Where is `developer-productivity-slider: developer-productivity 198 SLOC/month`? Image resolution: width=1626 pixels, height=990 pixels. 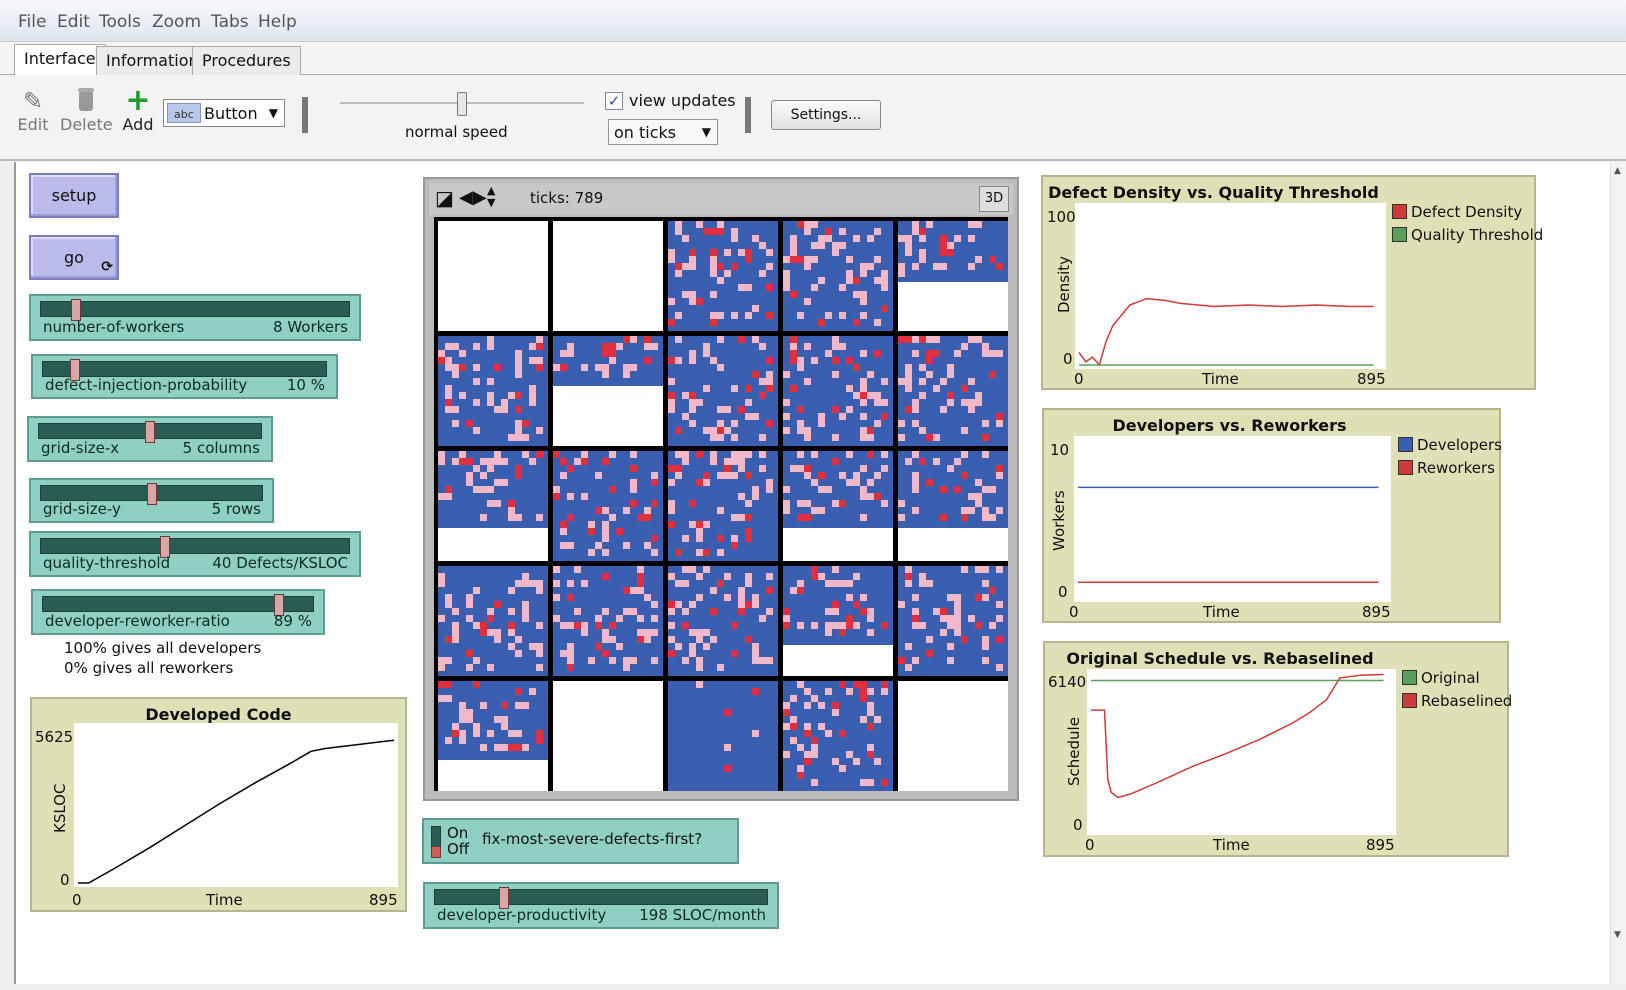 developer-productivity-slider: developer-productivity 198 SLOC/month is located at coordinates (601, 905).